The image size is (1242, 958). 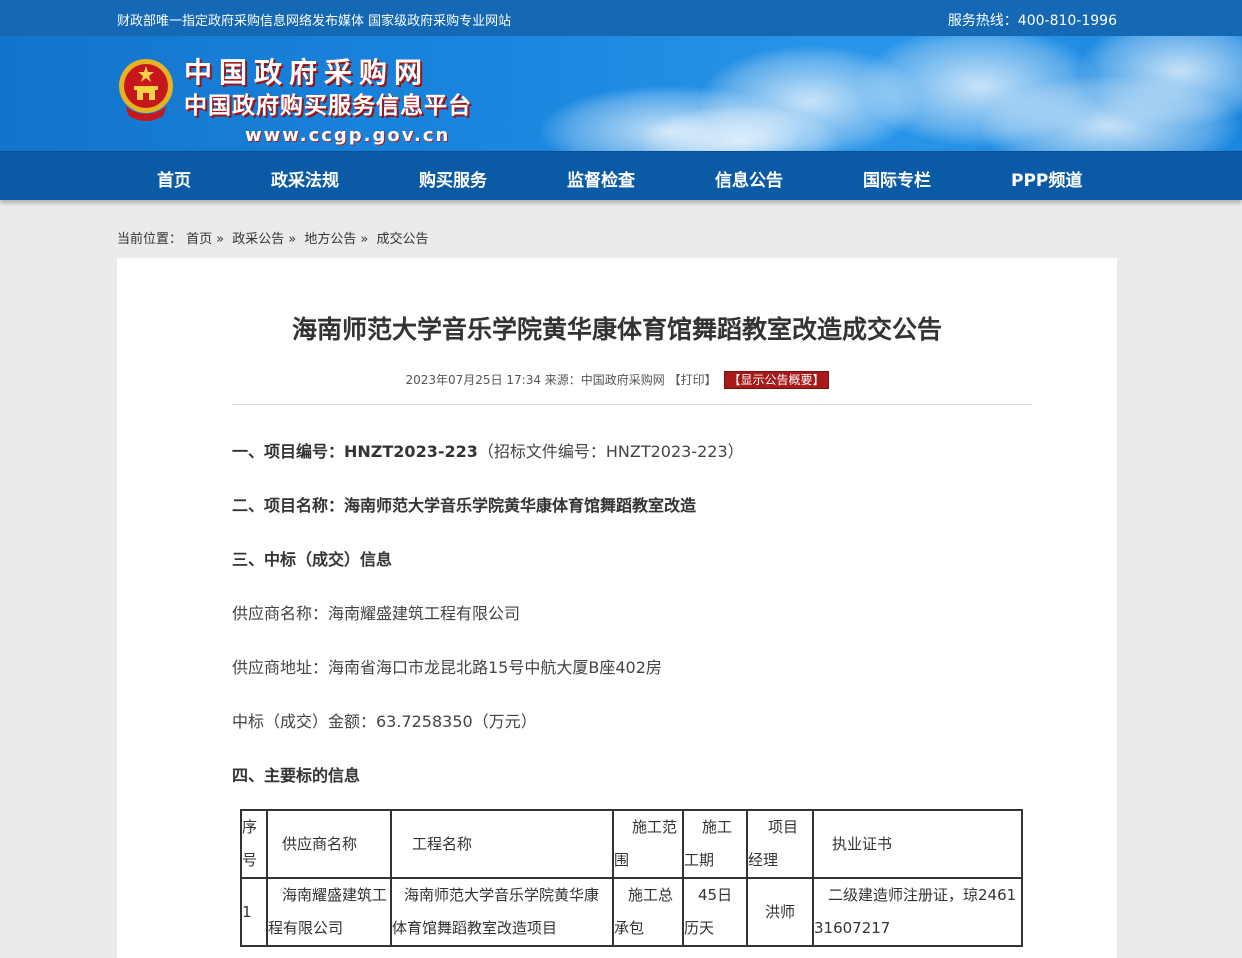 I want to click on nav-announcements: 信息公告, so click(x=749, y=178).